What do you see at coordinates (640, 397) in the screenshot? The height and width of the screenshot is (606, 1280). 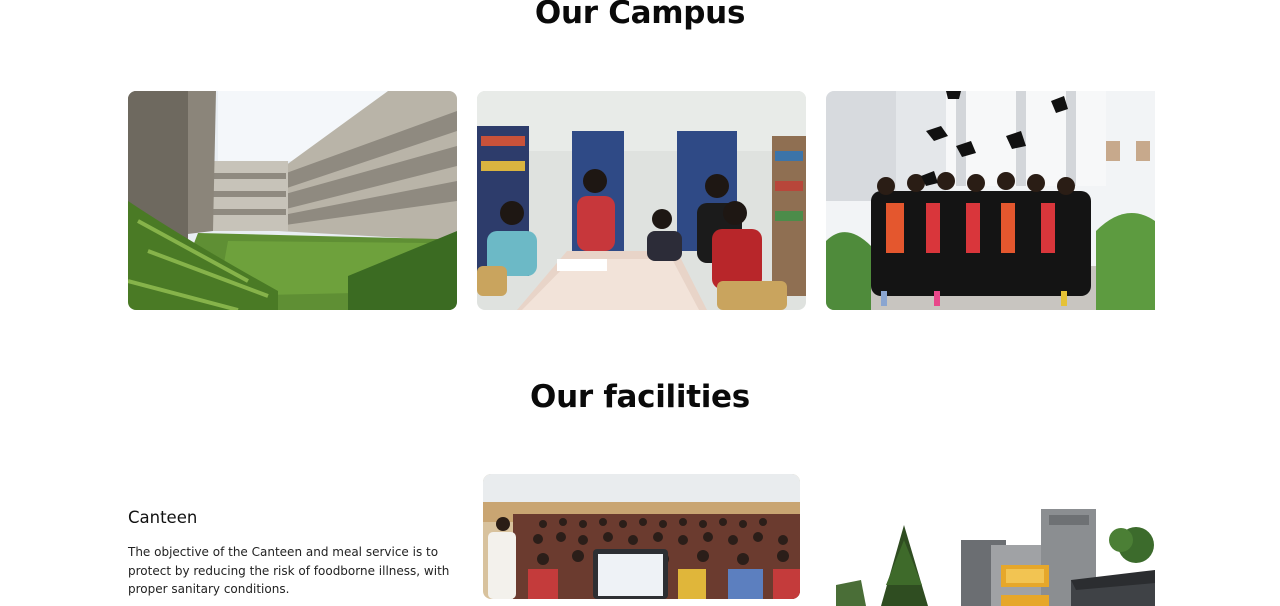 I see `facilities-section-title: Our facilities` at bounding box center [640, 397].